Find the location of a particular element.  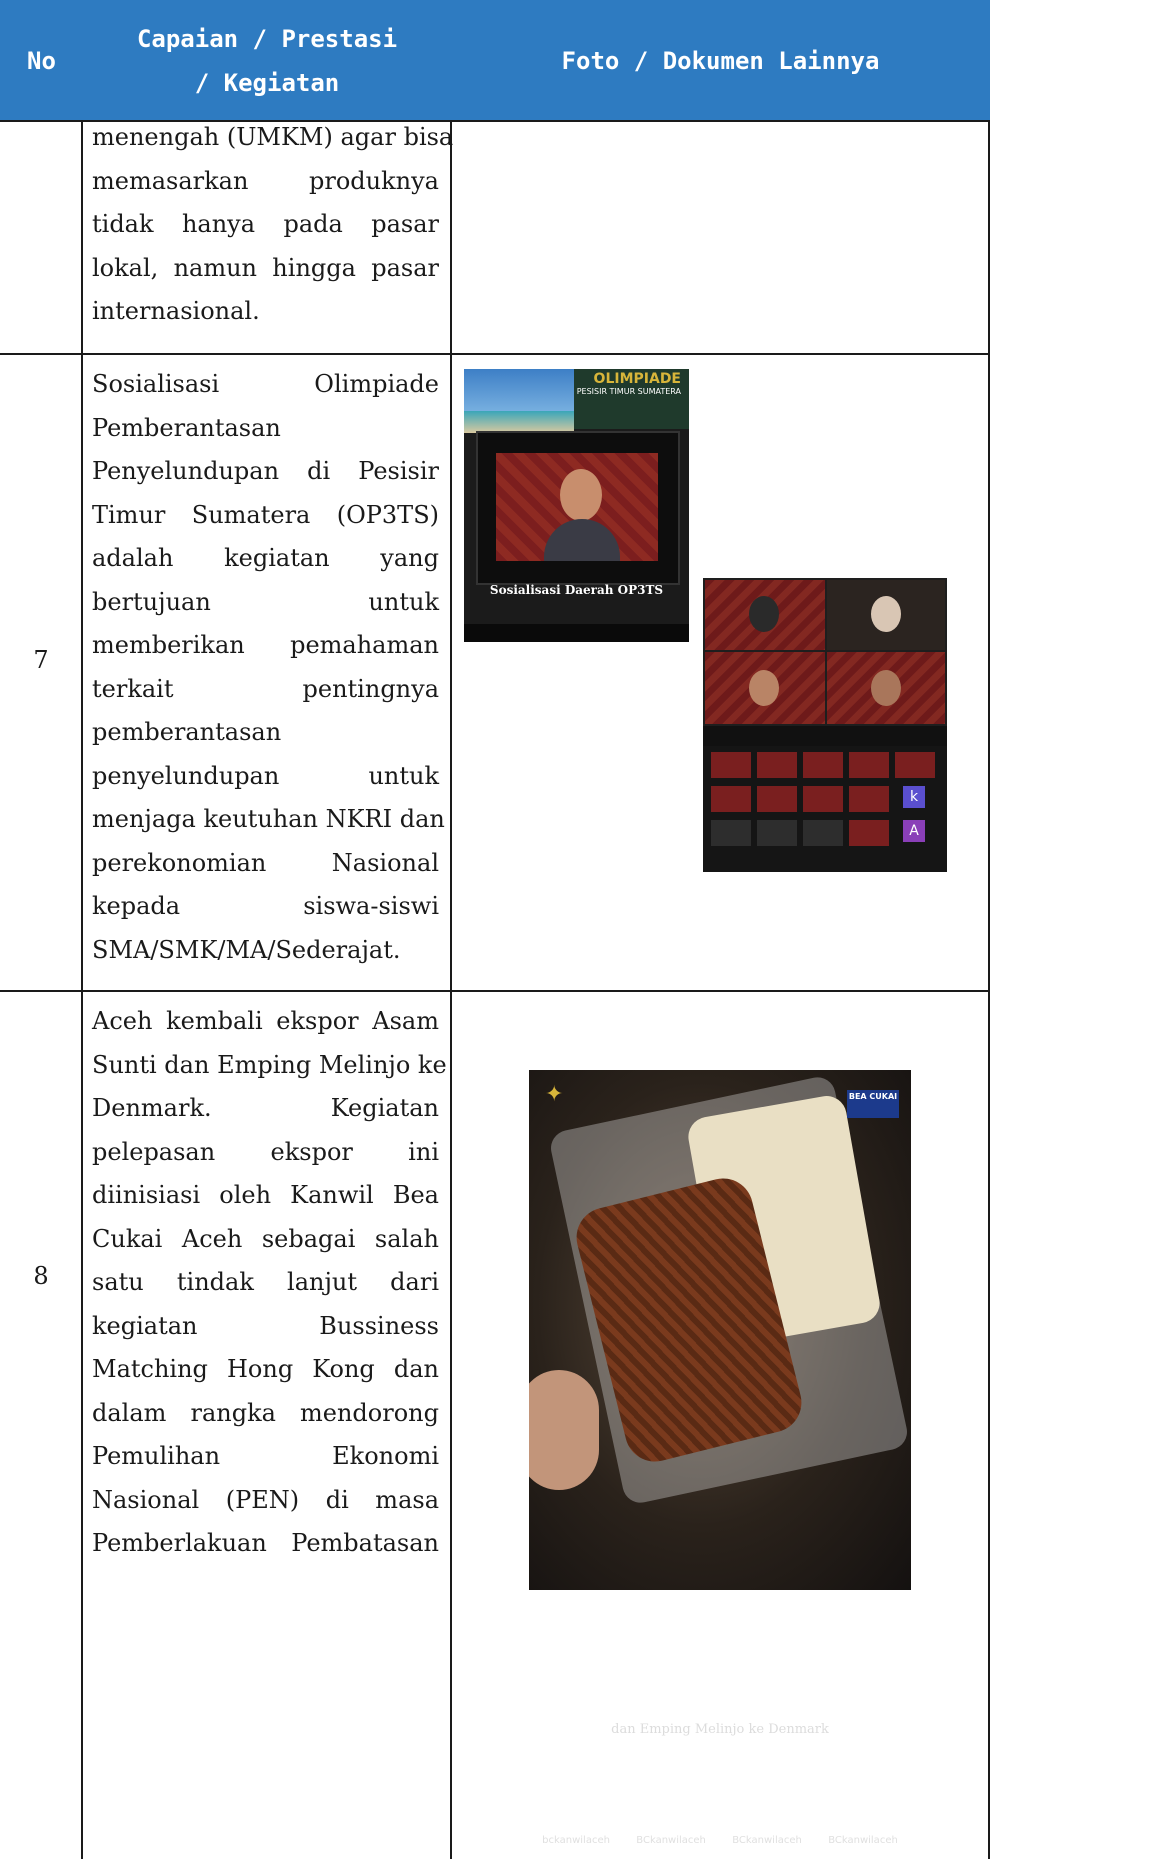

text-line: diinisiasi oleh Kanwil Bea is located at coordinates (265, 1195).